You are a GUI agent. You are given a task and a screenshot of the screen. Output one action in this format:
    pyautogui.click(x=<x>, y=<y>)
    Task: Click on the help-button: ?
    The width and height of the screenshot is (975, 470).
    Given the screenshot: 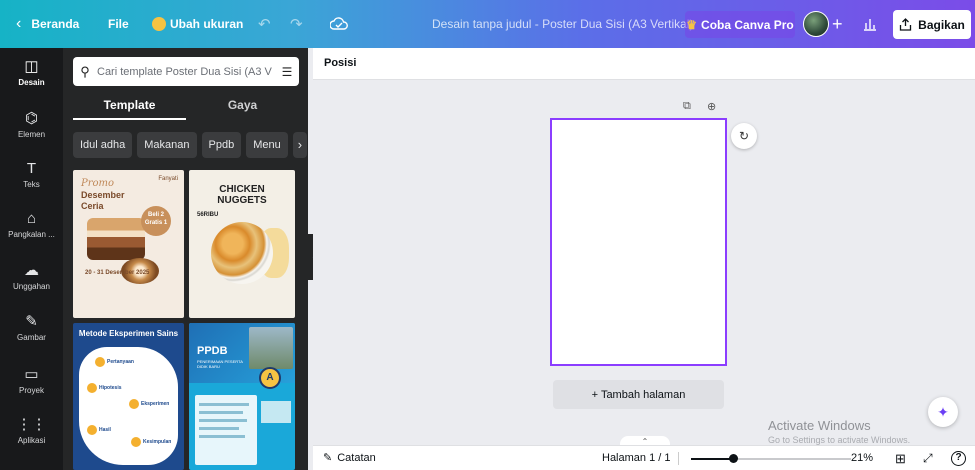 What is the action you would take?
    pyautogui.click(x=958, y=458)
    